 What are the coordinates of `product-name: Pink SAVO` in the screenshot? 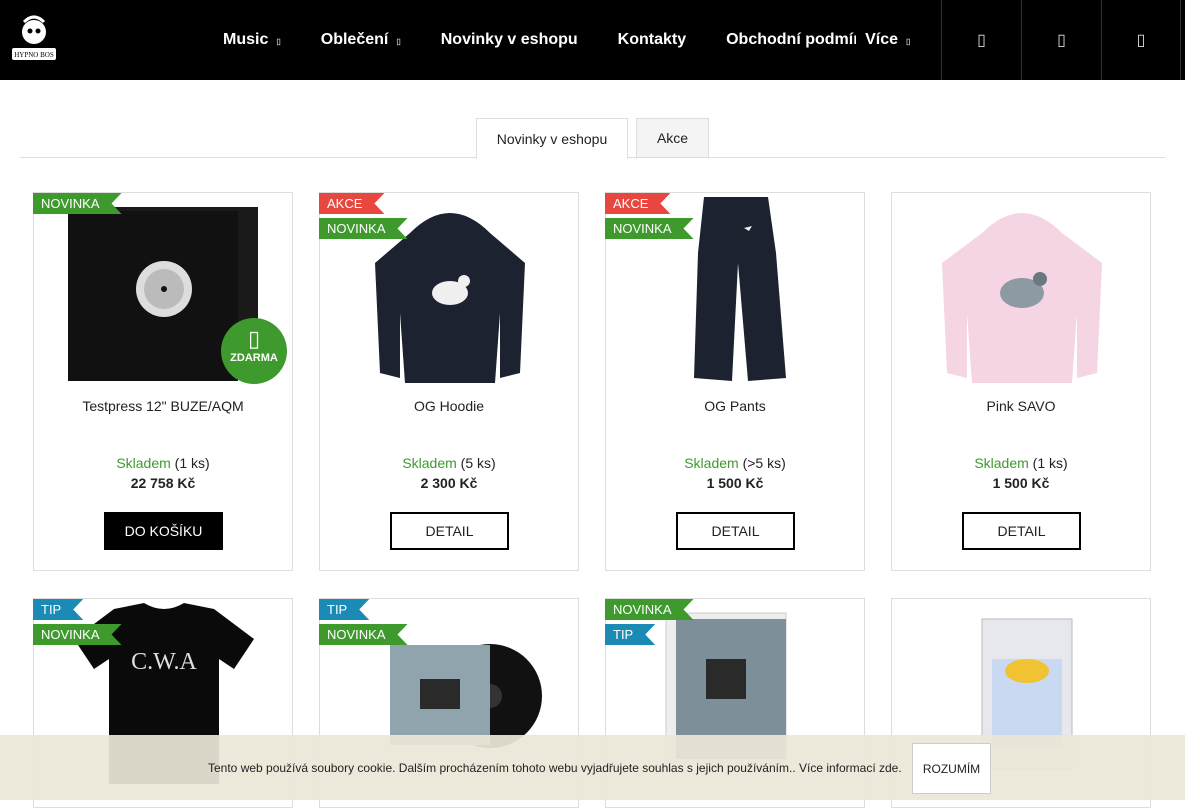 It's located at (1021, 406).